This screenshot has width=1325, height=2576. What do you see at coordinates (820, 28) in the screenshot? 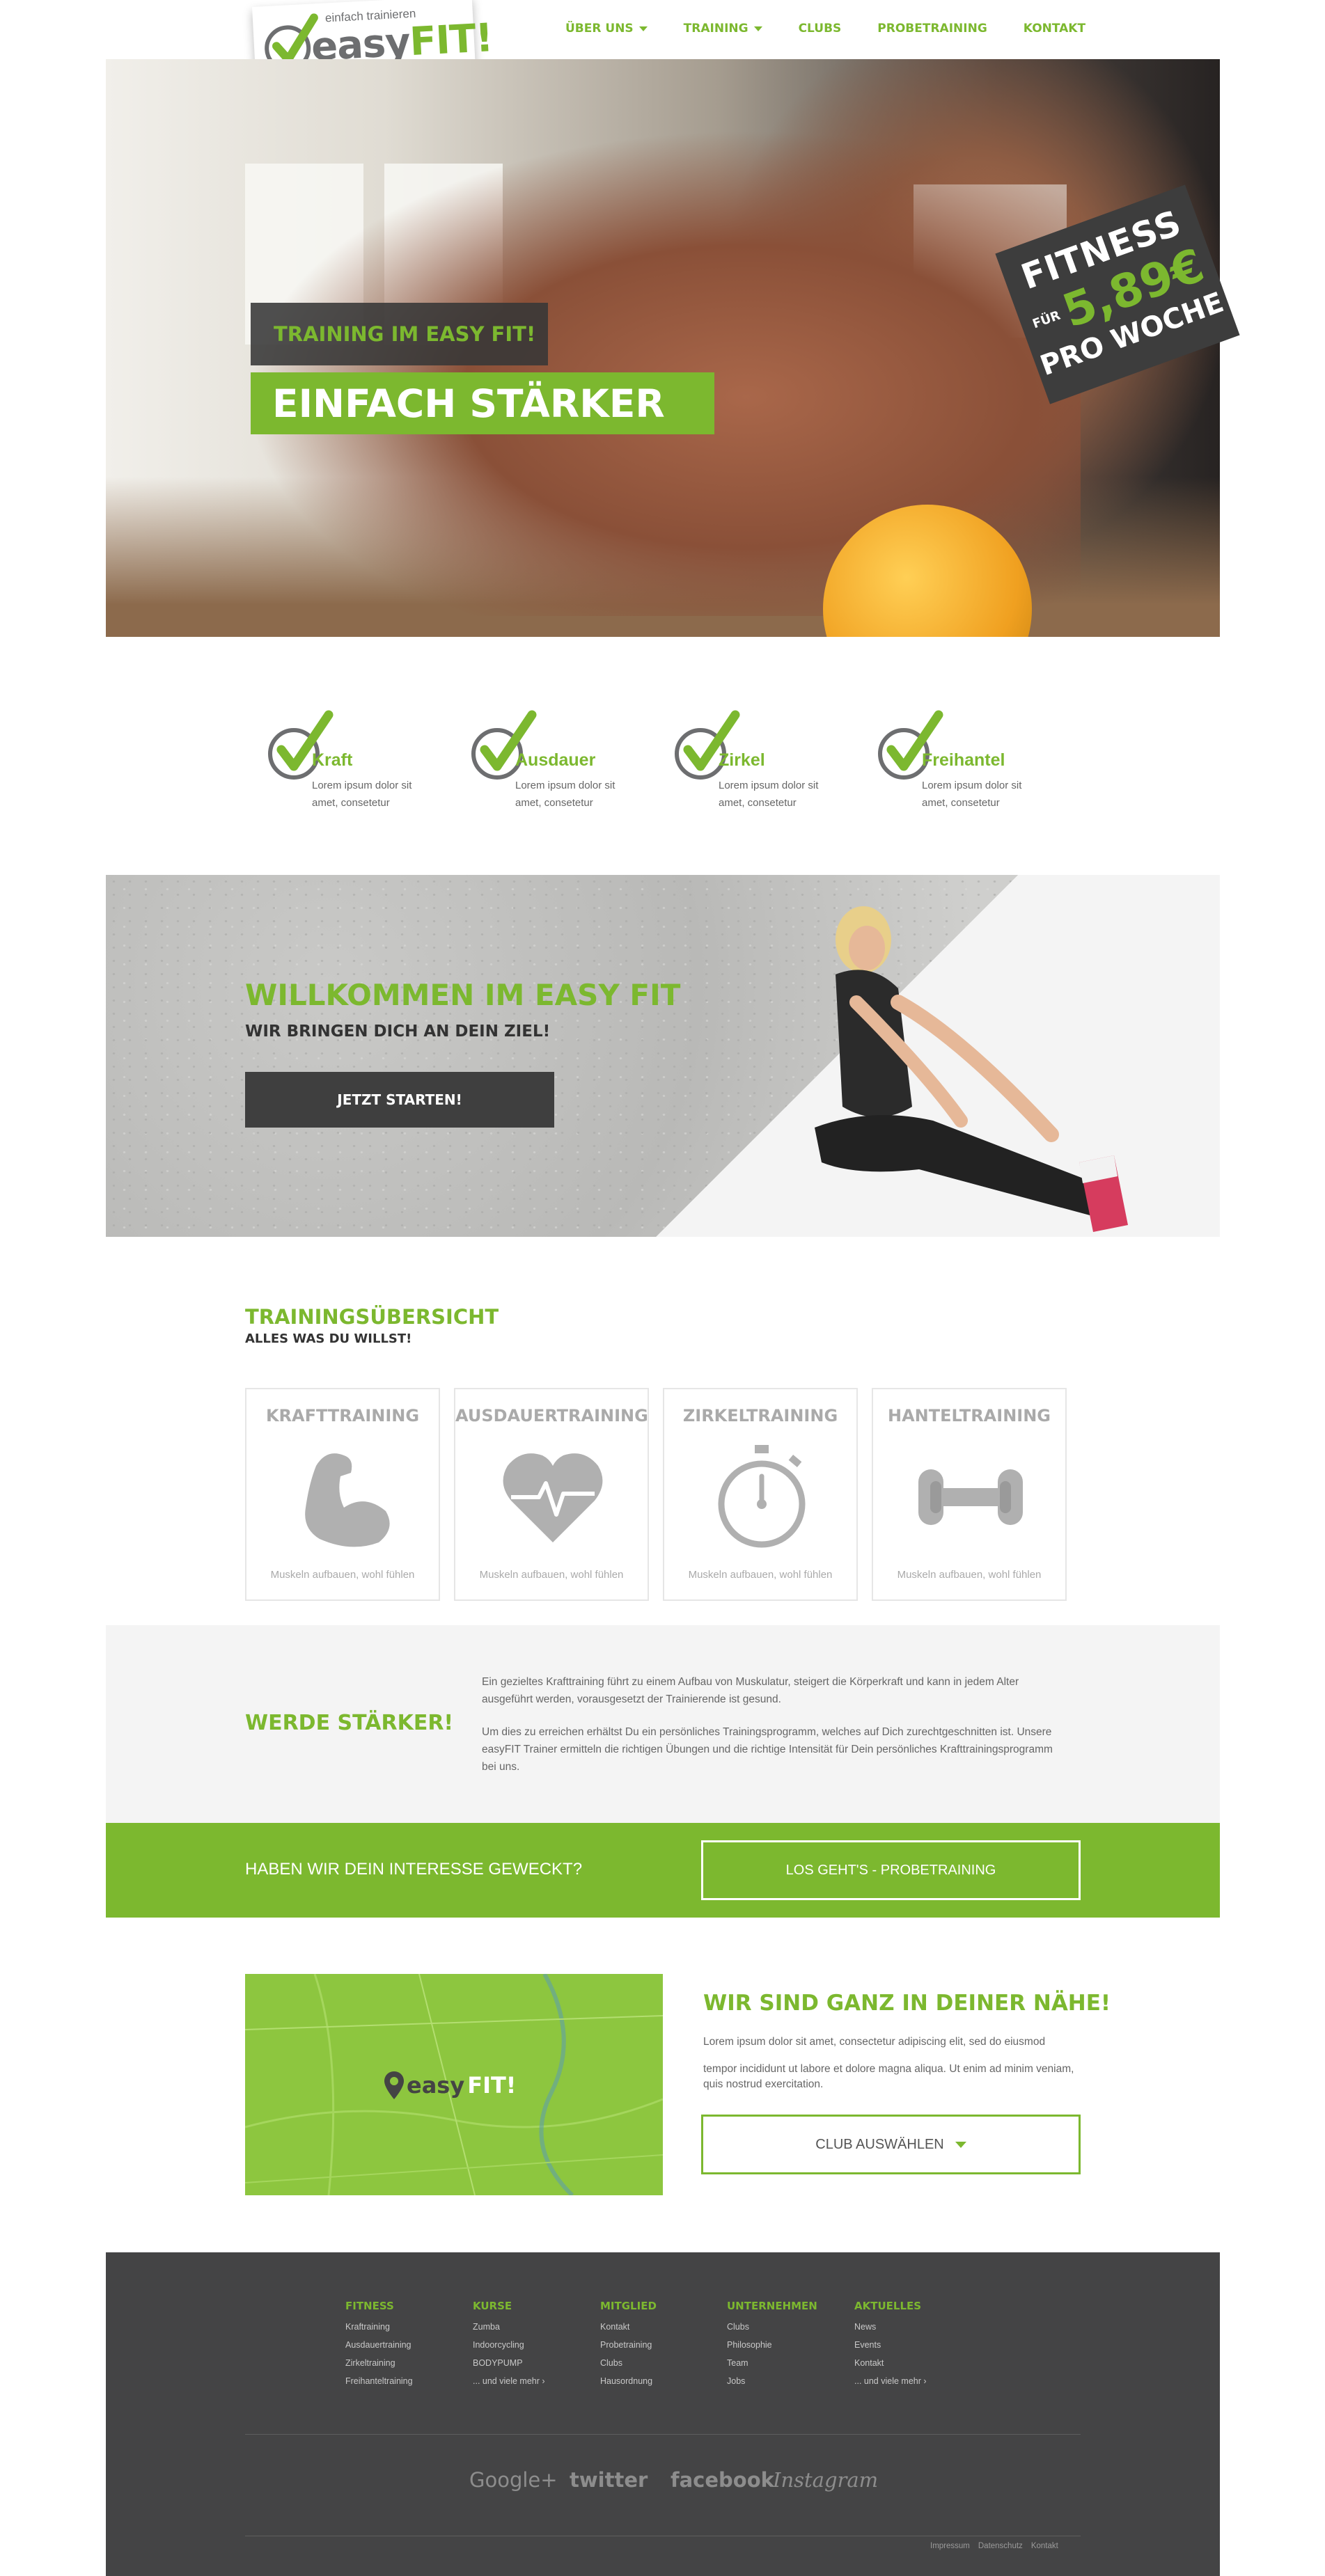
I see `nav-item-clubs: CLUBS` at bounding box center [820, 28].